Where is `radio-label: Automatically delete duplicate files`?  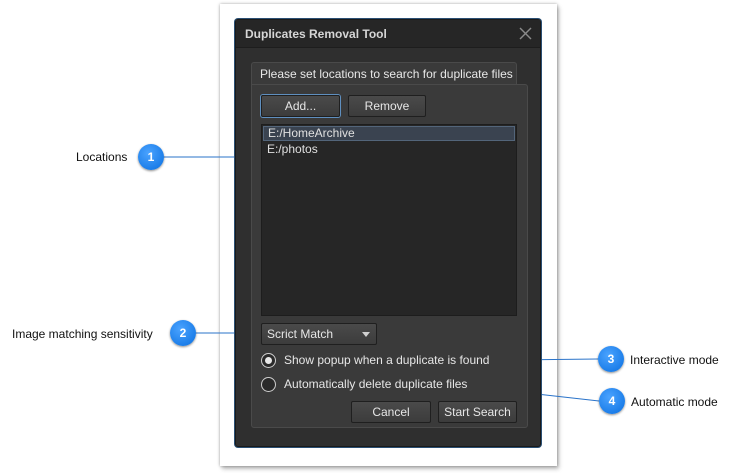
radio-label: Automatically delete duplicate files is located at coordinates (376, 384).